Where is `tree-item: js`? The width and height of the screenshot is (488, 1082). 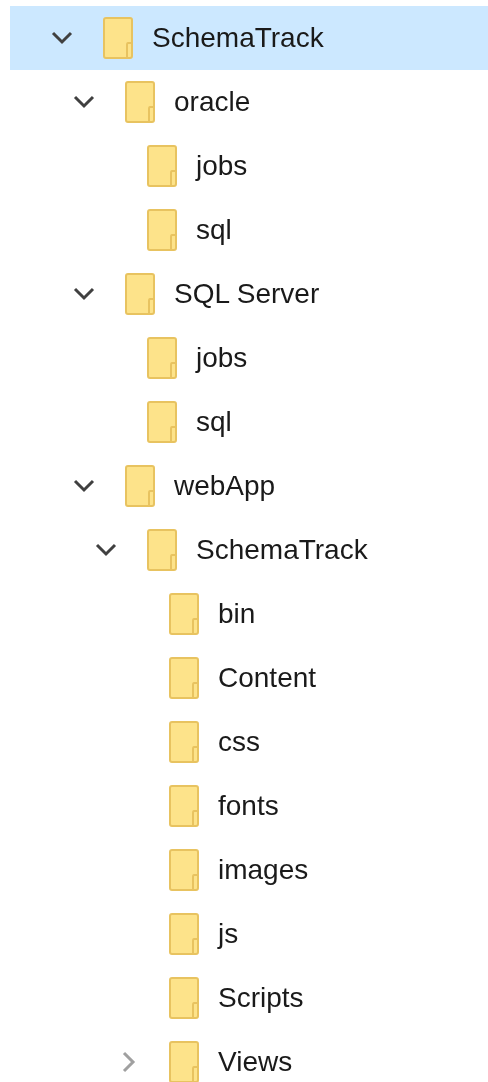 tree-item: js is located at coordinates (249, 934).